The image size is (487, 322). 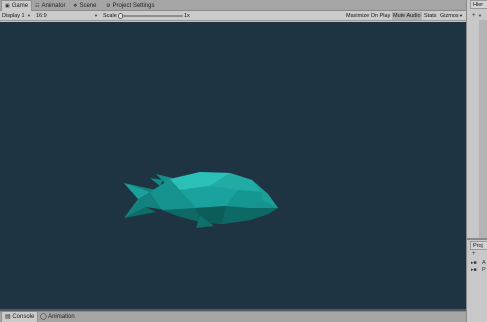 What do you see at coordinates (120, 16) in the screenshot?
I see `scale-slider-handle` at bounding box center [120, 16].